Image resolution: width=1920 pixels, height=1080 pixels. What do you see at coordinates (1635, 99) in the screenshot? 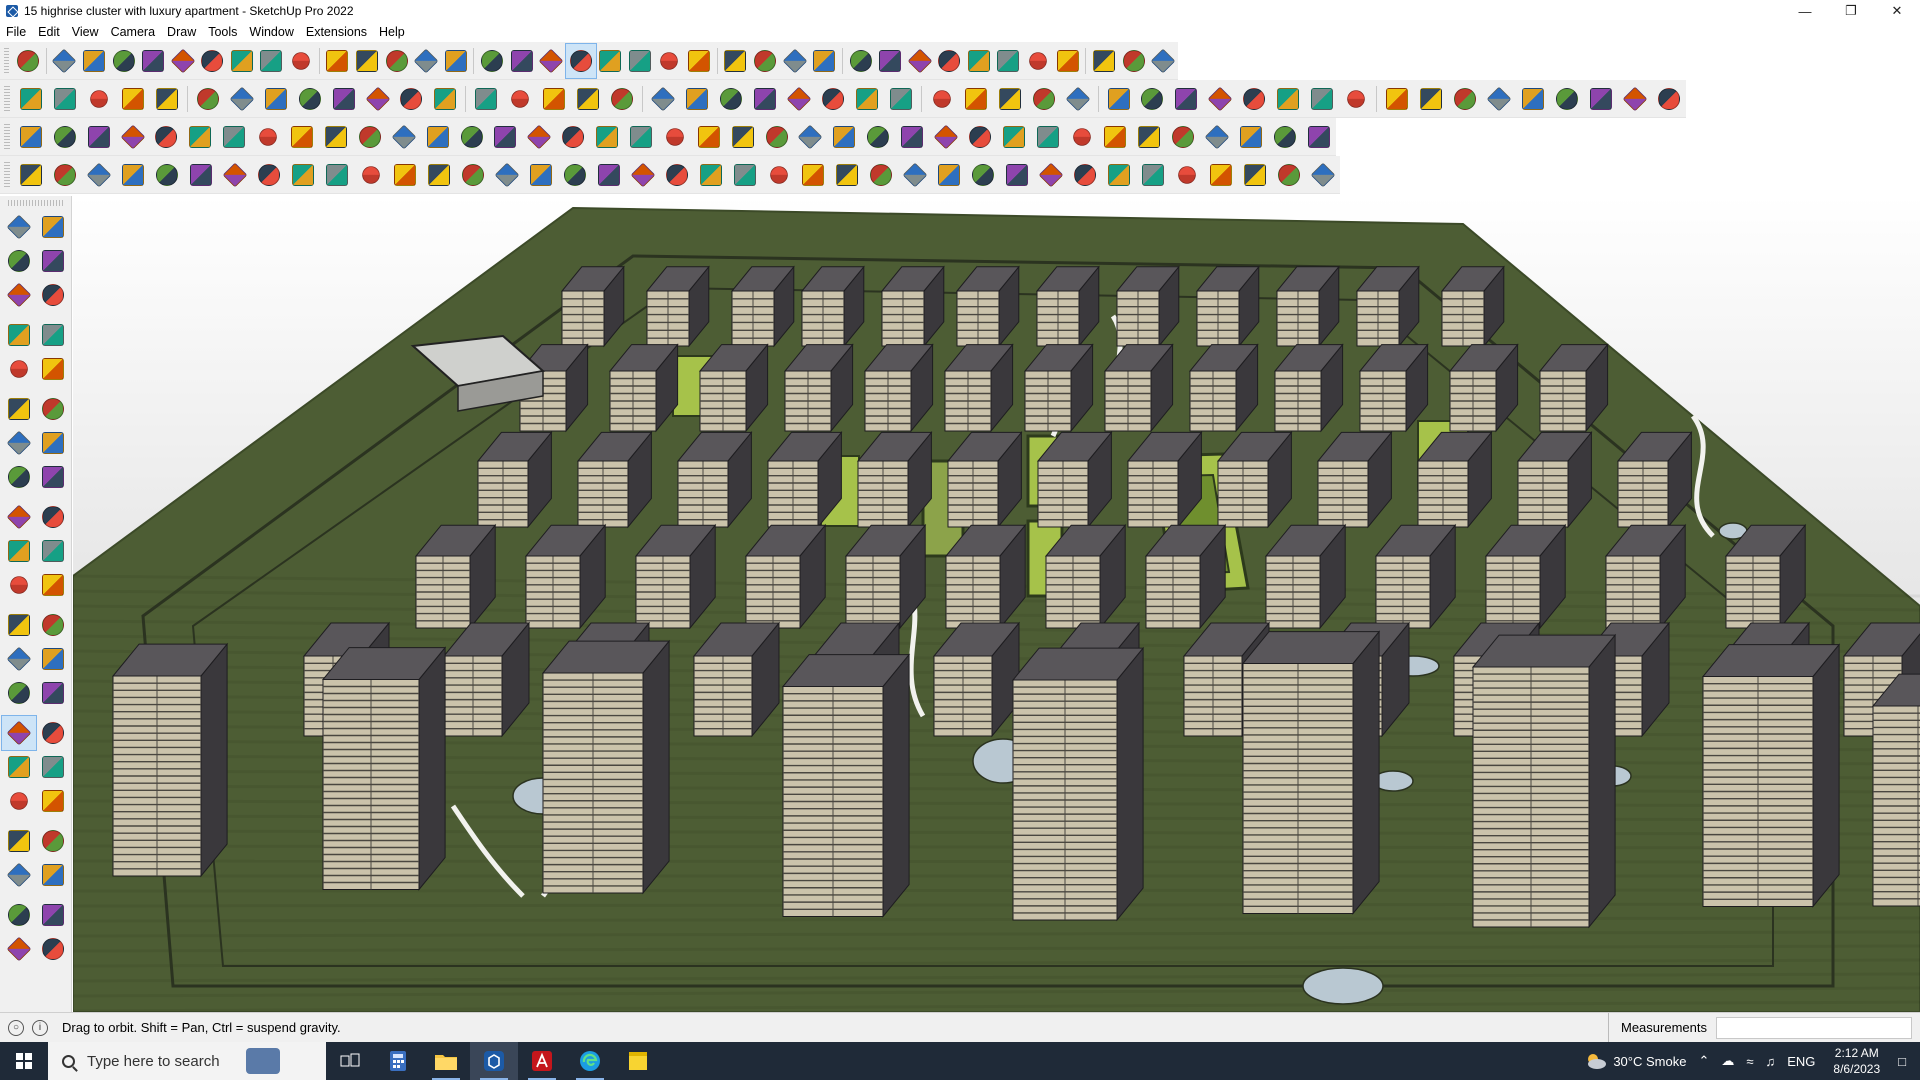
I see `style-tool-47-button` at bounding box center [1635, 99].